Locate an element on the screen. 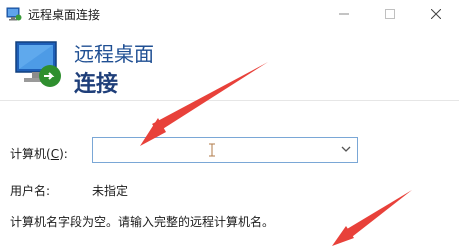  header-title: 远程桌面 is located at coordinates (114, 54).